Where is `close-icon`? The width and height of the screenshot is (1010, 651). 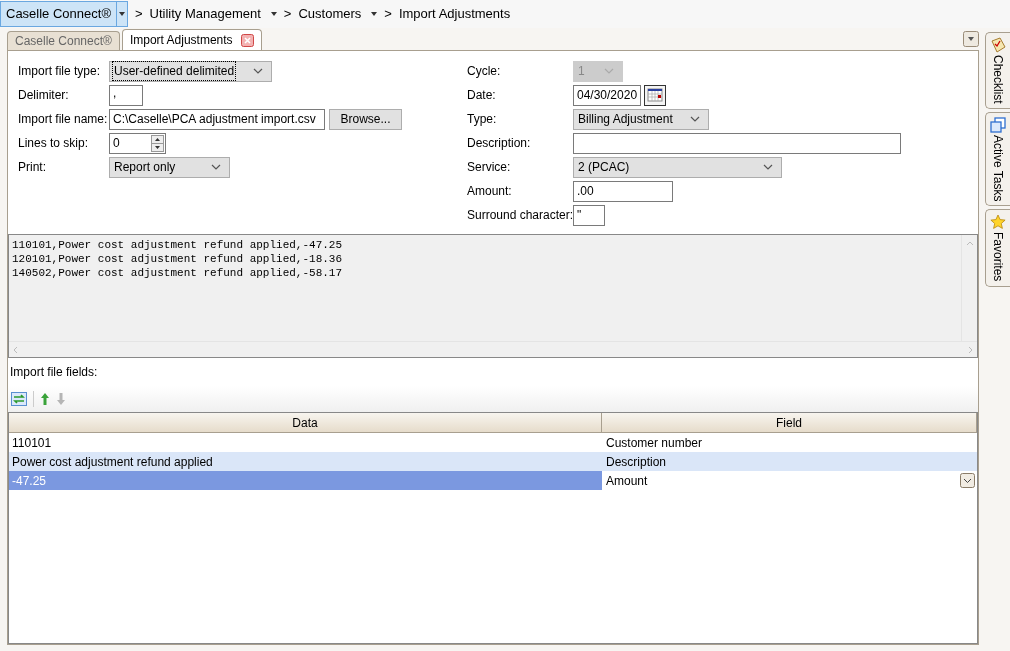
close-icon is located at coordinates (247, 40).